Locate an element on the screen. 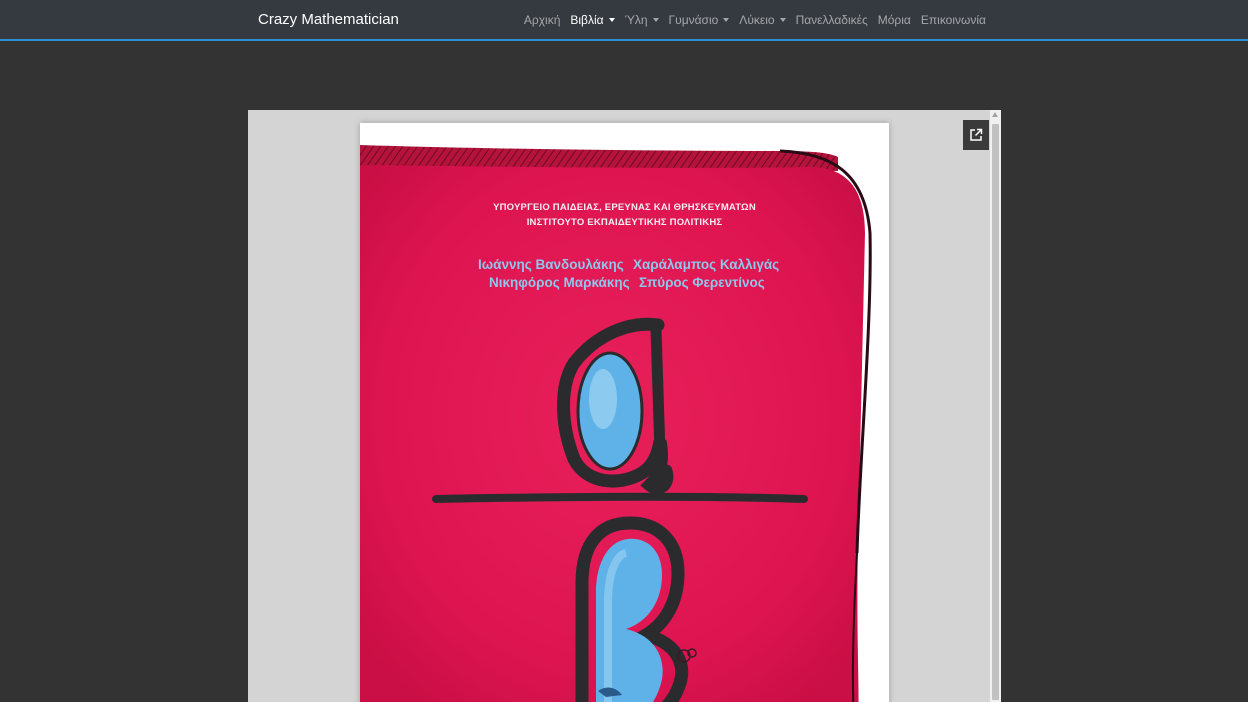 Image resolution: width=1248 pixels, height=702 pixels. cover-institute-text: ΙΝΣΤΙΤΟΥΤΟ ΕΚΠΑΙΔΕΥΤΙΚΗΣ ΠΟΛΙΤΙΚΗΣ is located at coordinates (624, 222).